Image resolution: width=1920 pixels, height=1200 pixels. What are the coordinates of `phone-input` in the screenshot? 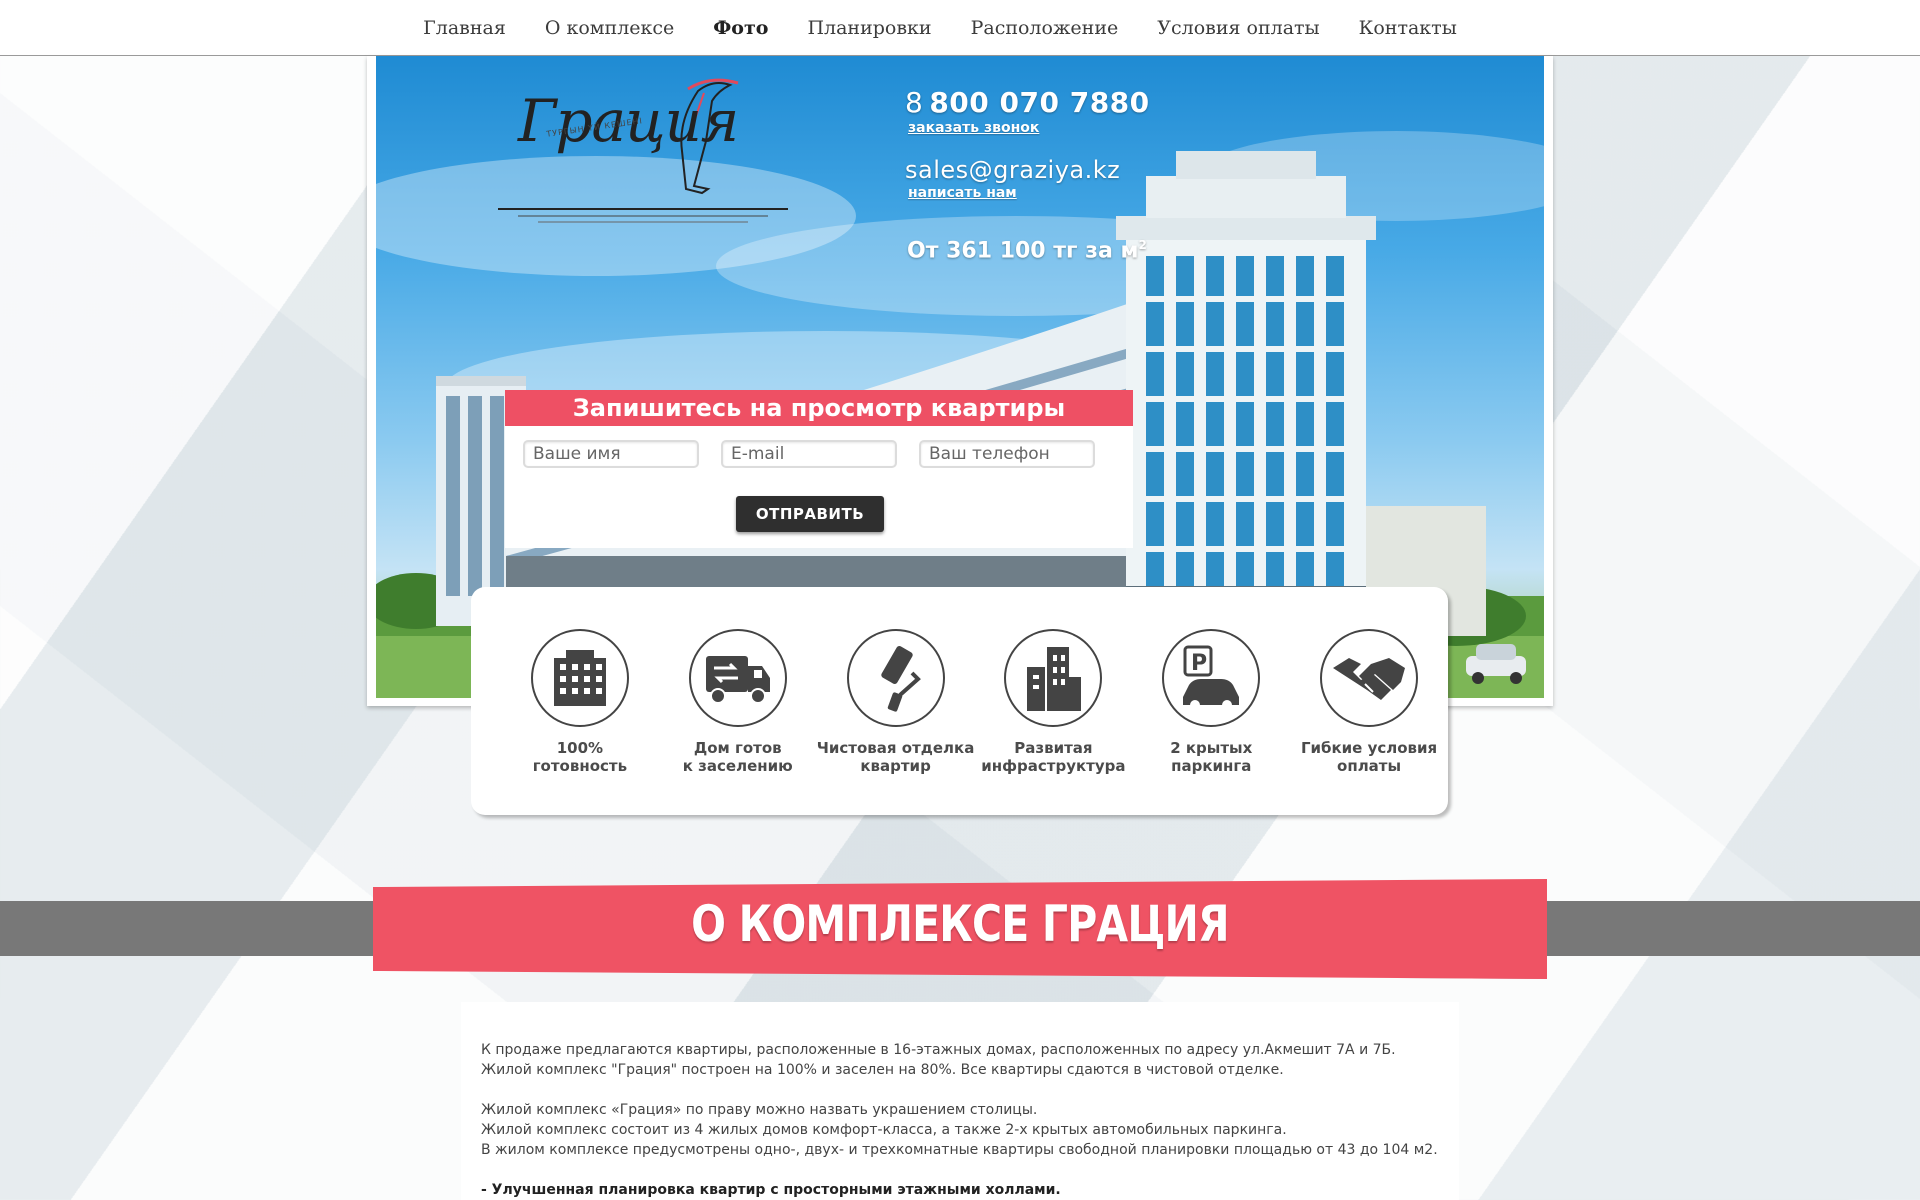 It's located at (1007, 454).